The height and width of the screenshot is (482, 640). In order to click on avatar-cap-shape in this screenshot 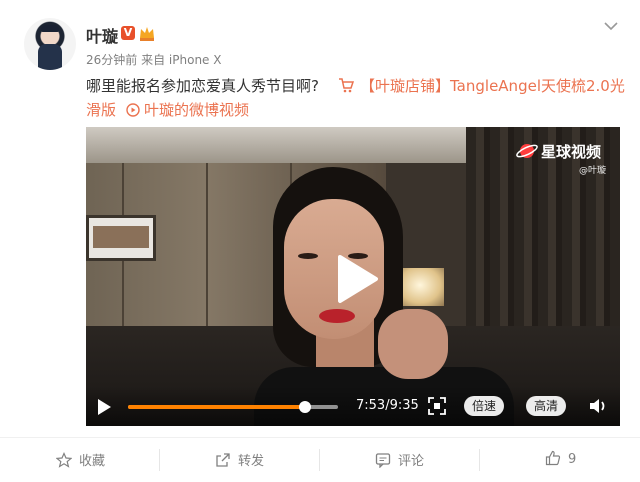, I will do `click(50, 28)`.